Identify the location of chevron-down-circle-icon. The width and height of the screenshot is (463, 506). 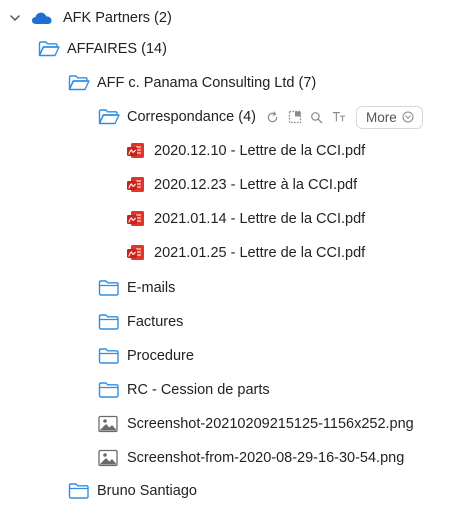
(408, 117).